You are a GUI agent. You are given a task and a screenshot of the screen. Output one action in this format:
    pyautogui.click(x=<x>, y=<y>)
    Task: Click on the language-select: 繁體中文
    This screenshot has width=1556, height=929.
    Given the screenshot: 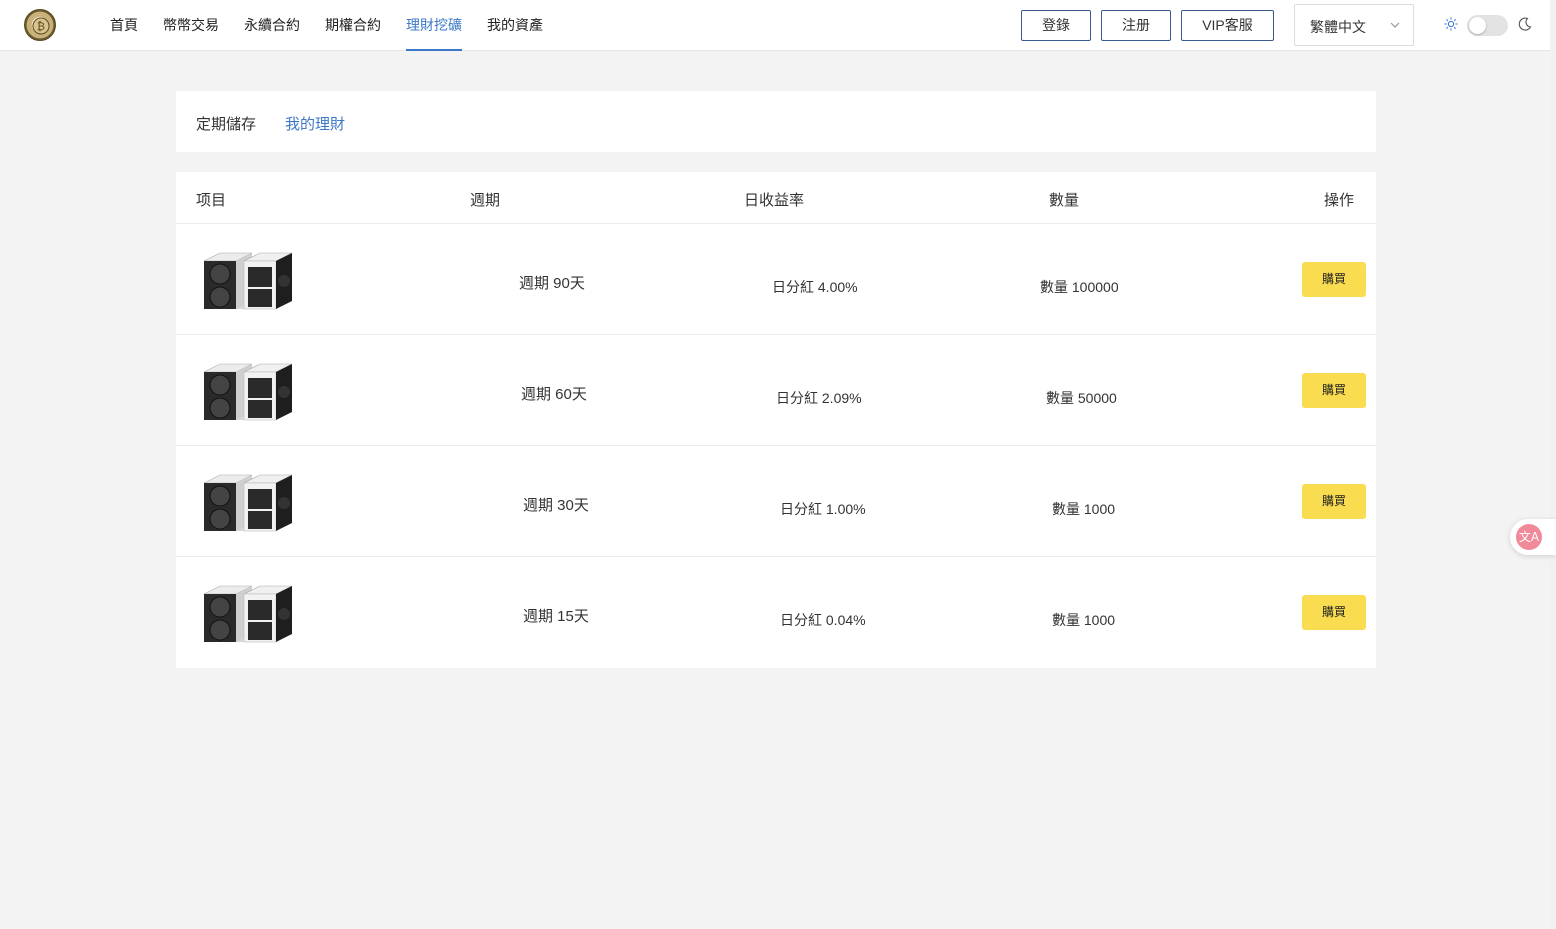 What is the action you would take?
    pyautogui.click(x=1354, y=25)
    